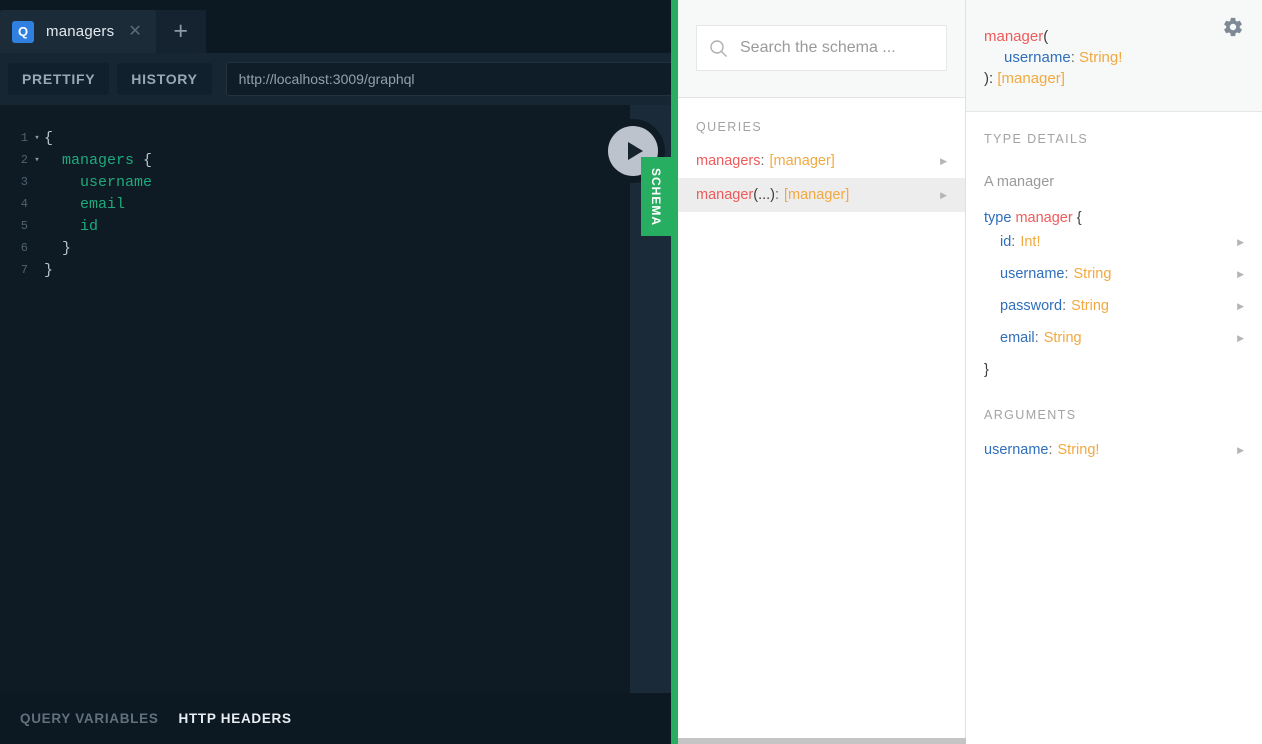 Image resolution: width=1262 pixels, height=744 pixels. What do you see at coordinates (24, 204) in the screenshot?
I see `line-number: 4` at bounding box center [24, 204].